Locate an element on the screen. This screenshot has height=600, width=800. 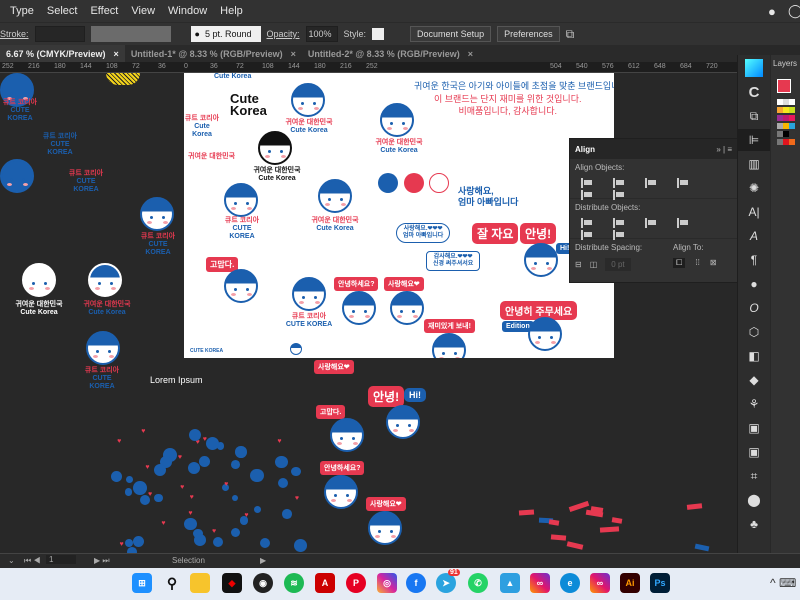
whatsapp-icon: ✆ is located at coordinates (478, 583).